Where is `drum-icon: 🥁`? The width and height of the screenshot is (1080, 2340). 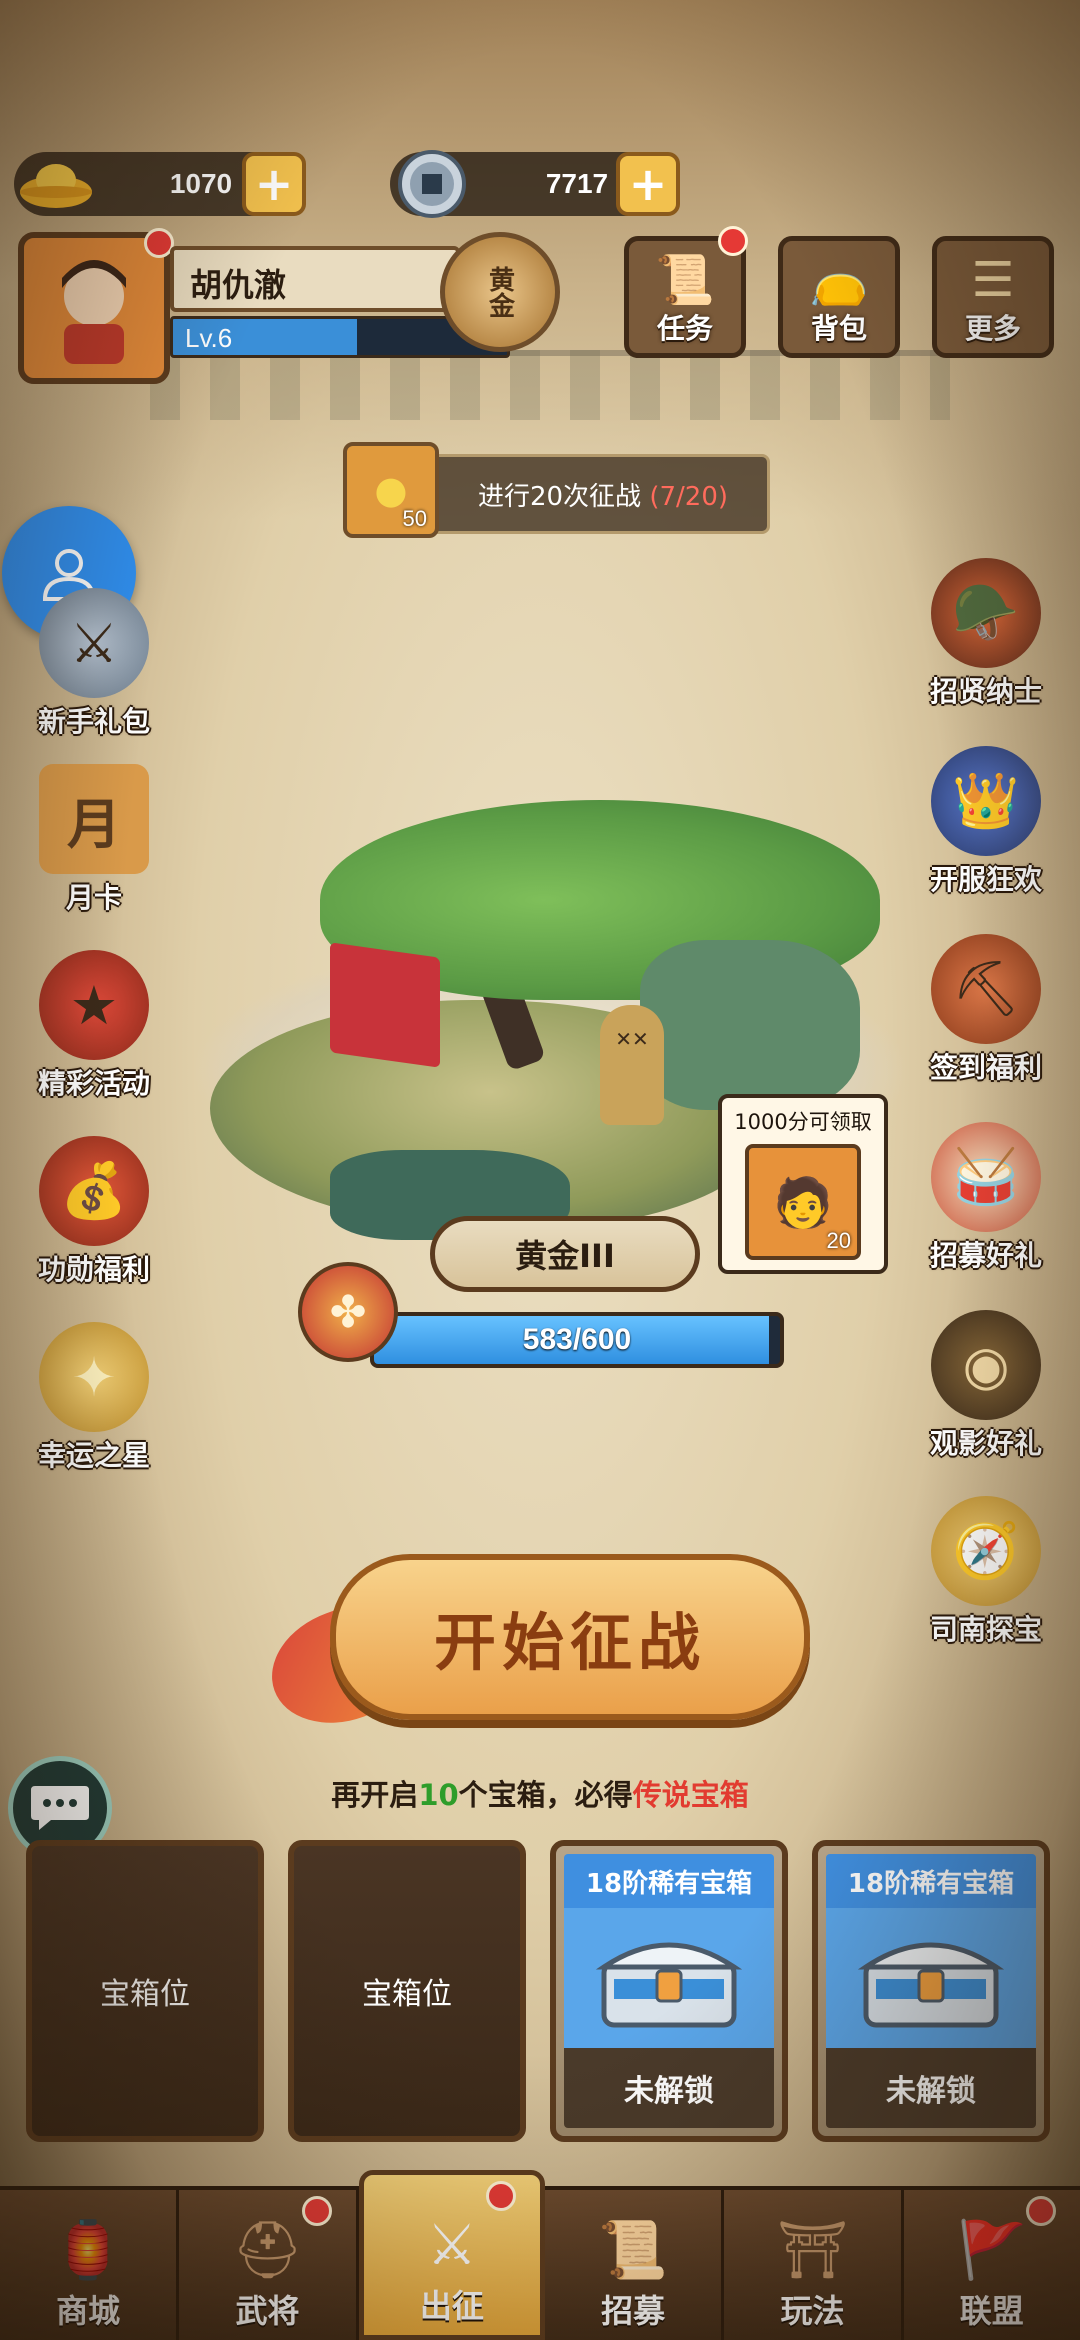 drum-icon: 🥁 is located at coordinates (986, 1177).